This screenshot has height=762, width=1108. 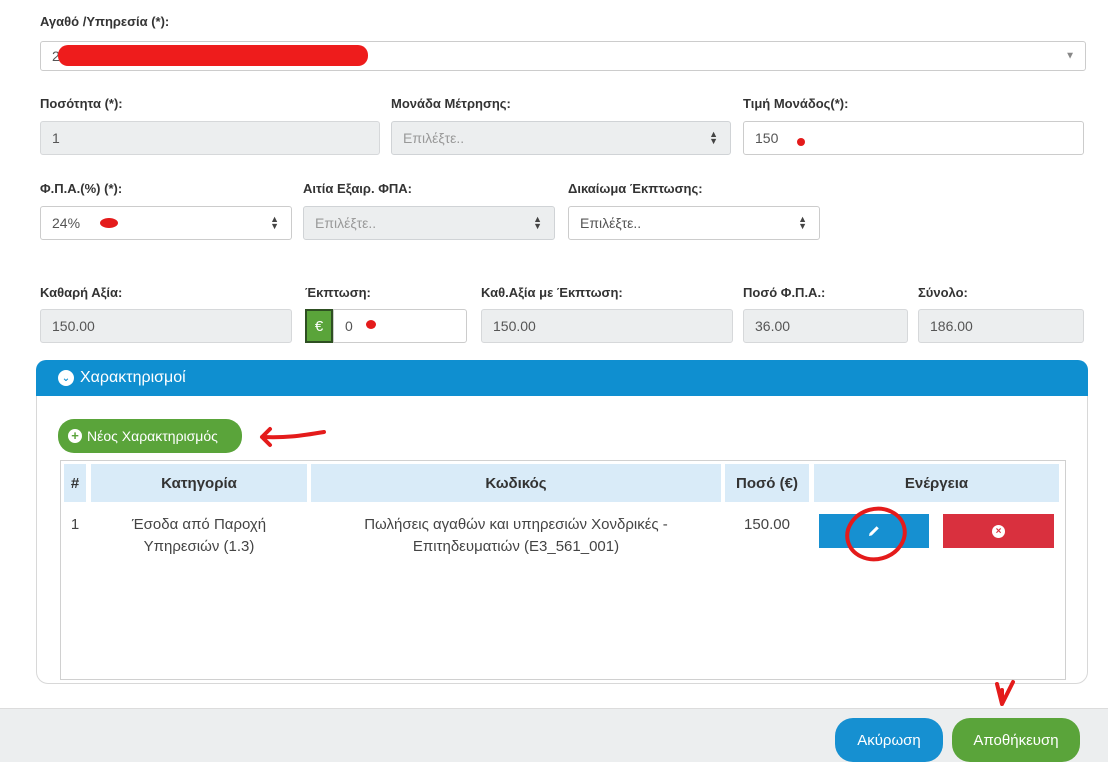 I want to click on chevron-down-icon: ▼, so click(x=1070, y=56).